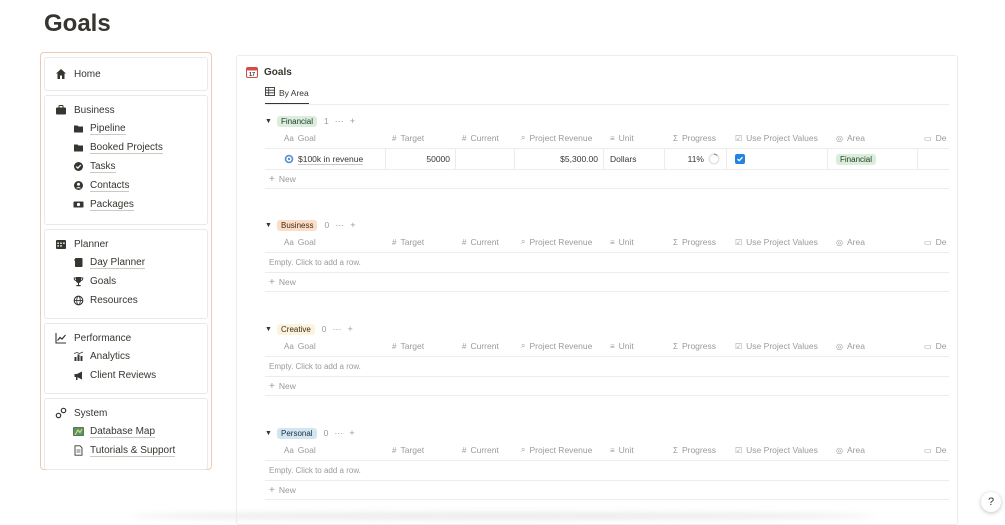 Image resolution: width=1005 pixels, height=525 pixels. I want to click on sidebar-item-label: Client Reviews, so click(123, 375).